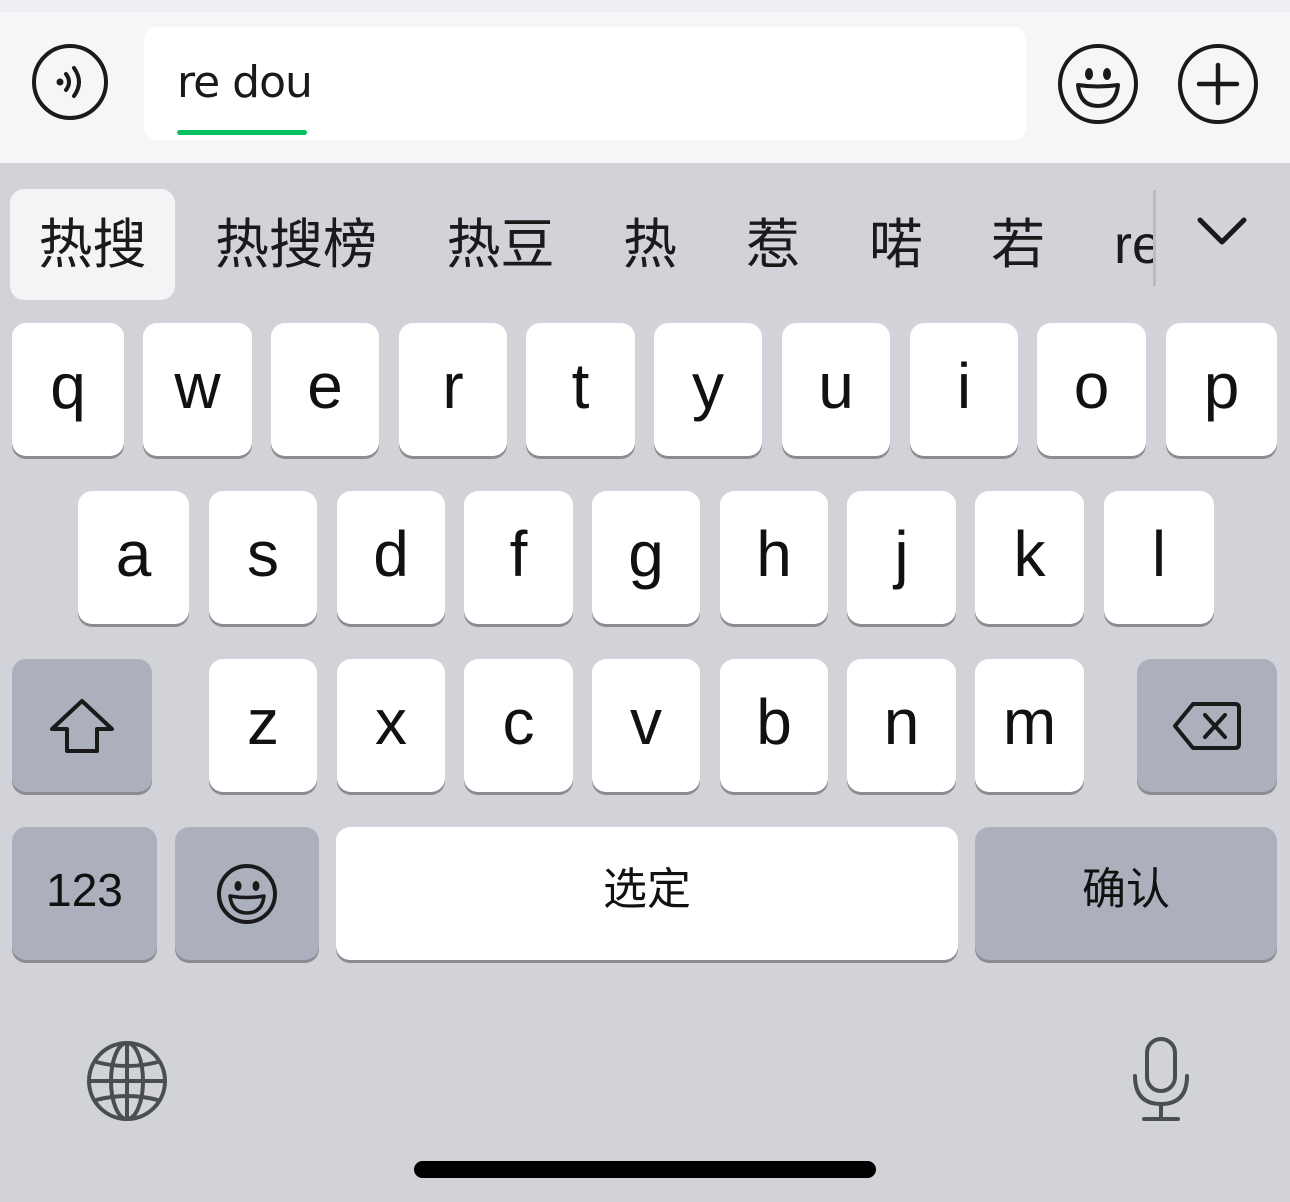 This screenshot has width=1290, height=1202. I want to click on key-label: z, so click(263, 721).